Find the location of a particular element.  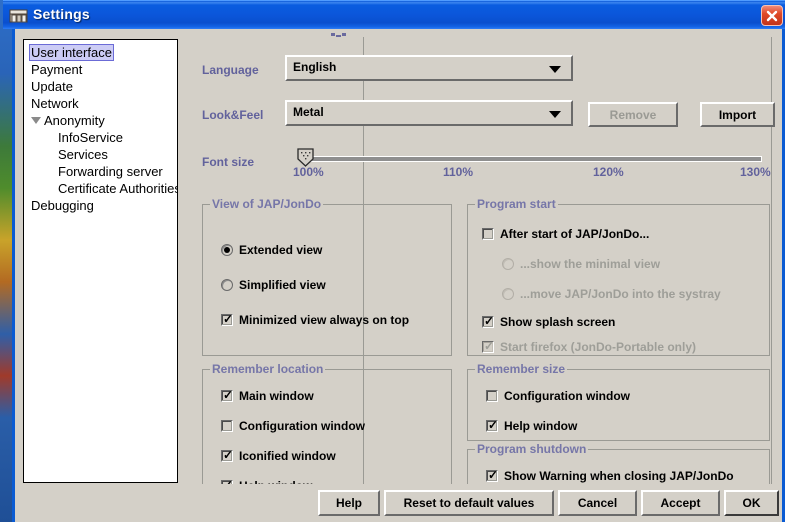

sidebar-item-certificate-authorities: Certificate Authorities is located at coordinates (100, 188).